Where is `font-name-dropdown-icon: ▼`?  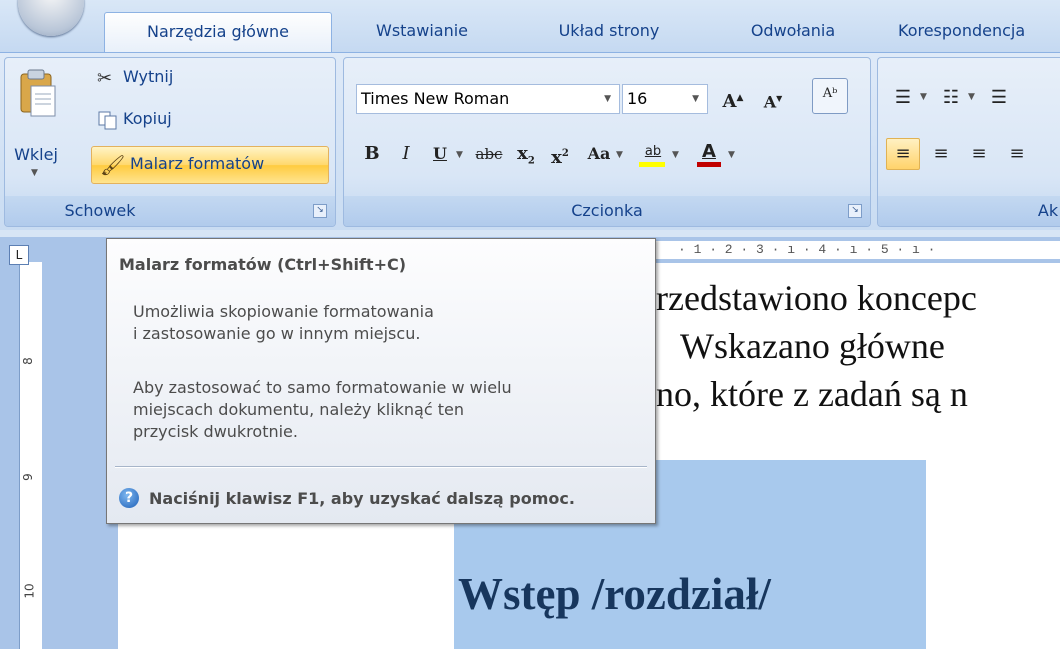
font-name-dropdown-icon: ▼ is located at coordinates (607, 99).